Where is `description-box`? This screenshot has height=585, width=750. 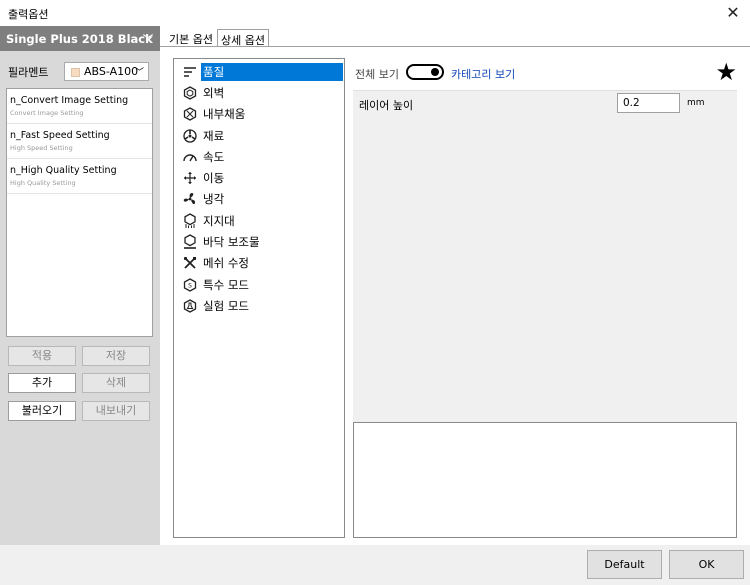 description-box is located at coordinates (545, 480).